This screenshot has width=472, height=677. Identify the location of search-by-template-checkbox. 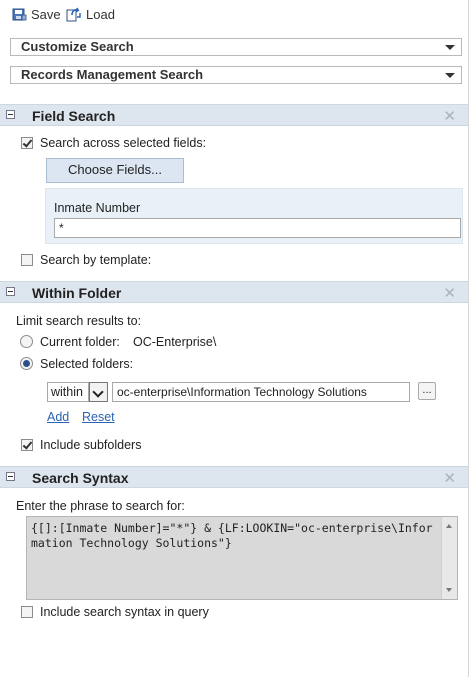
(27, 260).